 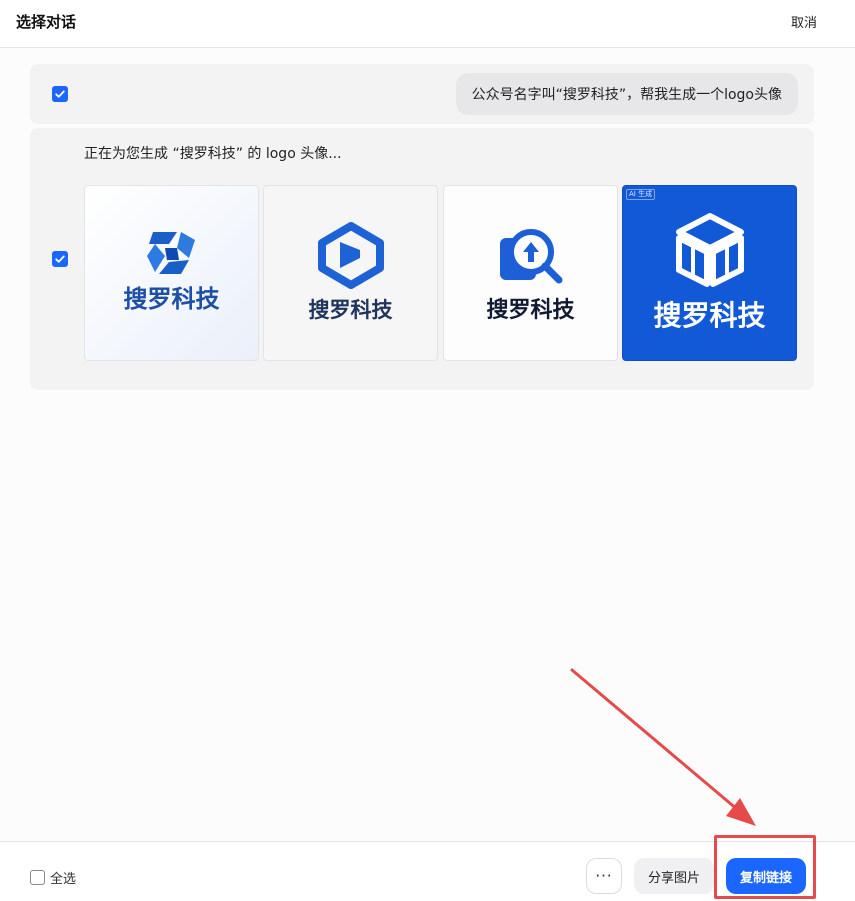 What do you see at coordinates (427, 24) in the screenshot?
I see `dialog-header: 选择对话 取消` at bounding box center [427, 24].